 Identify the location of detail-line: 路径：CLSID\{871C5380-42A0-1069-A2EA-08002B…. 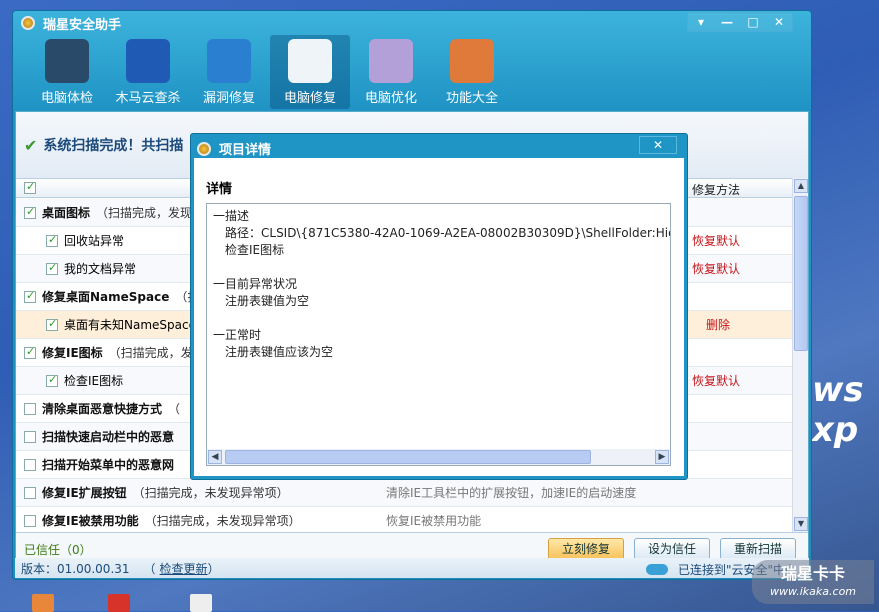
(448, 233).